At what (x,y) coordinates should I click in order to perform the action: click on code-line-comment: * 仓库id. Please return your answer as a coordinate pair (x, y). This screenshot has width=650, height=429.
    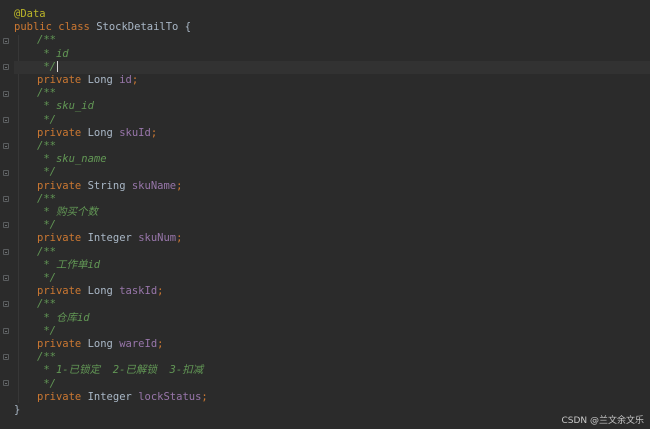
    Looking at the image, I should click on (332, 318).